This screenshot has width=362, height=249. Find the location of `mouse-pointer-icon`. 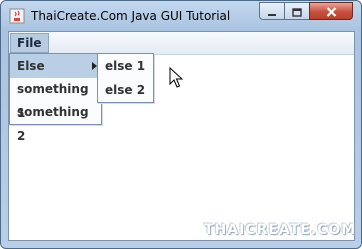

mouse-pointer-icon is located at coordinates (176, 79).